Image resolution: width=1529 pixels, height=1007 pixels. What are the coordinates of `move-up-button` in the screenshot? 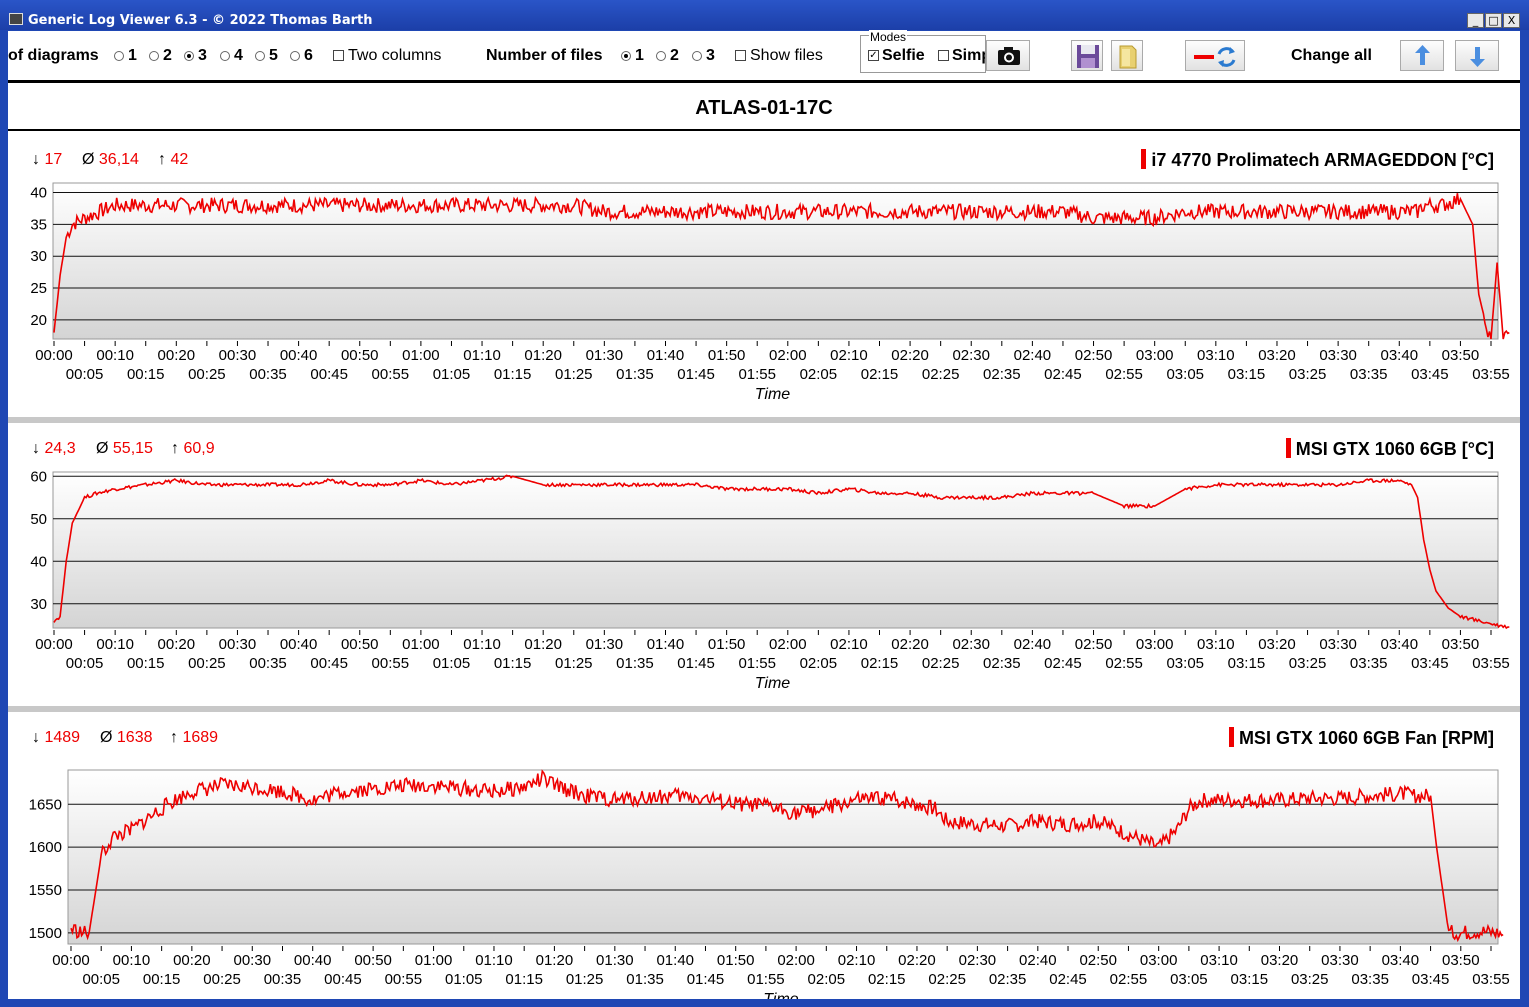 It's located at (1422, 55).